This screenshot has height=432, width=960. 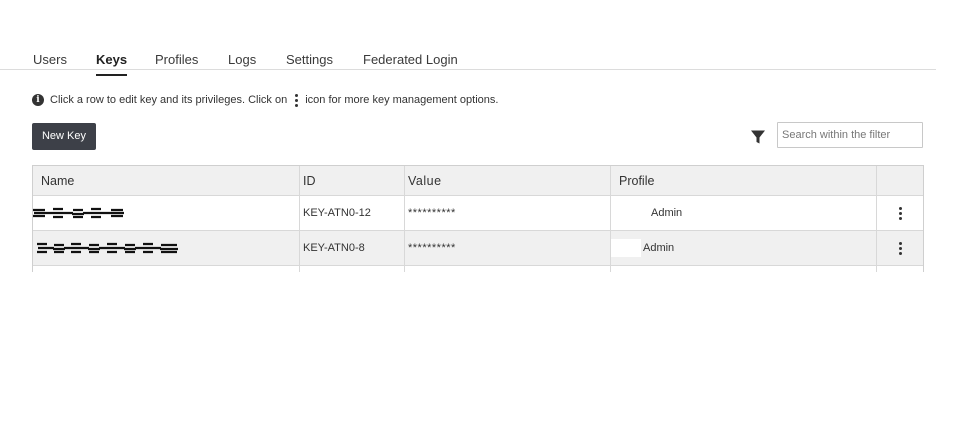 I want to click on info-text-after: icon for more key management options., so click(x=402, y=100).